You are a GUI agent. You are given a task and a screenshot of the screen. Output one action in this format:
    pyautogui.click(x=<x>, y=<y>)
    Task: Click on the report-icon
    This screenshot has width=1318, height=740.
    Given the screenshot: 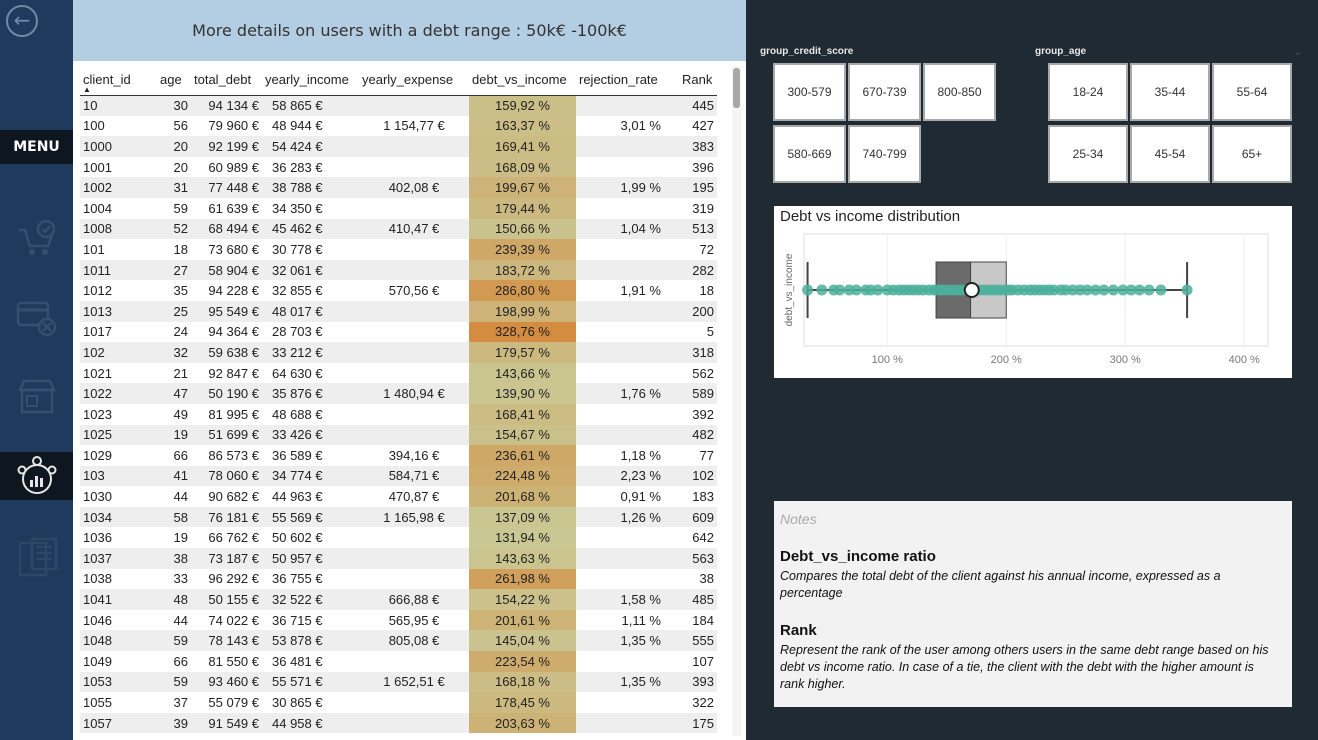 What is the action you would take?
    pyautogui.click(x=37, y=558)
    